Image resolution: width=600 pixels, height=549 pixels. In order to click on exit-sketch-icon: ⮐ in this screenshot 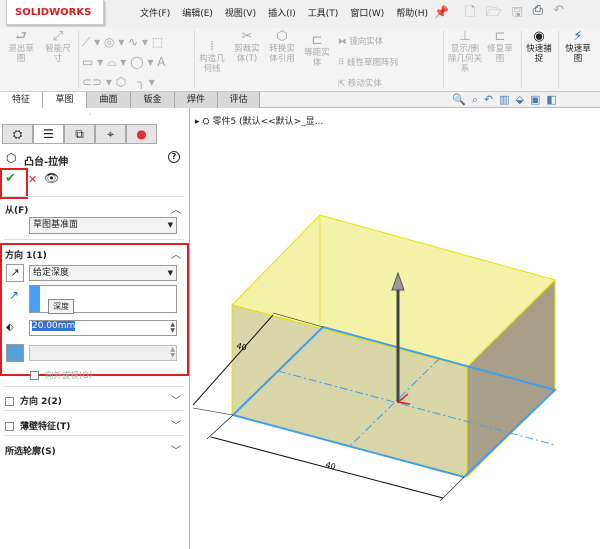, I will do `click(21, 36)`.